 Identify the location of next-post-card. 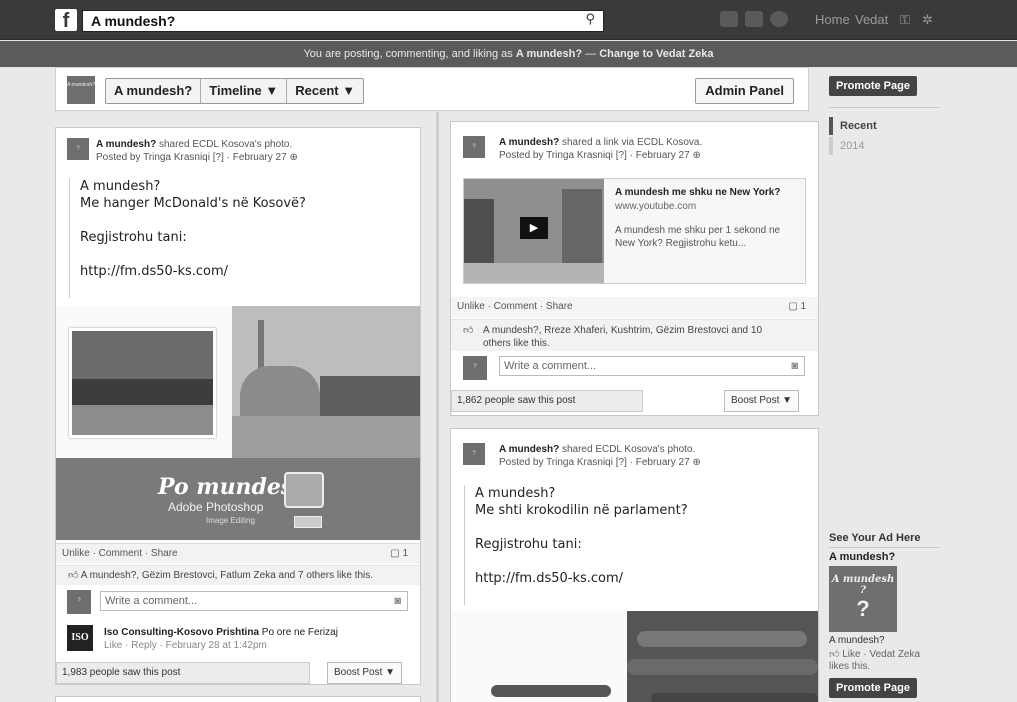
(238, 699).